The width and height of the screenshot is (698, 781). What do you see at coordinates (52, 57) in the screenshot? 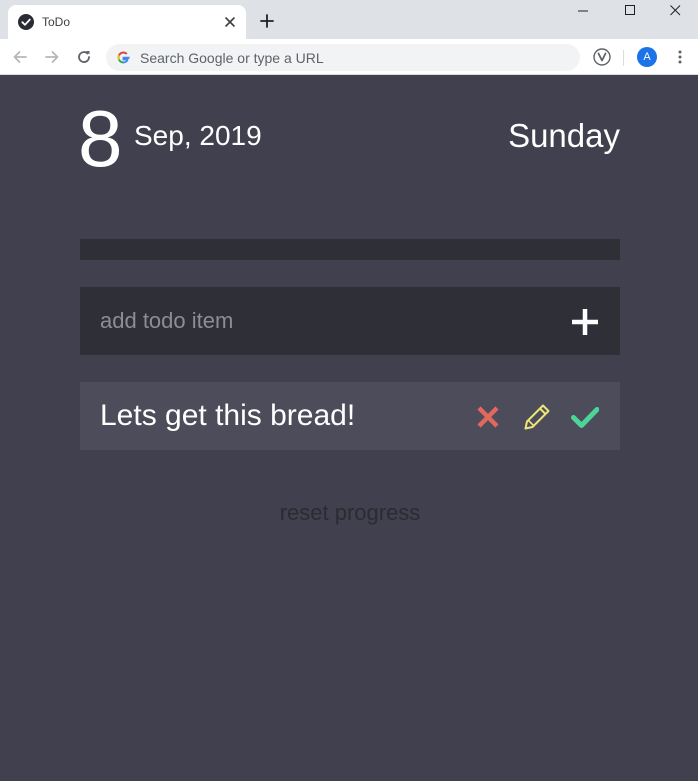
I see `forward-arrow-icon` at bounding box center [52, 57].